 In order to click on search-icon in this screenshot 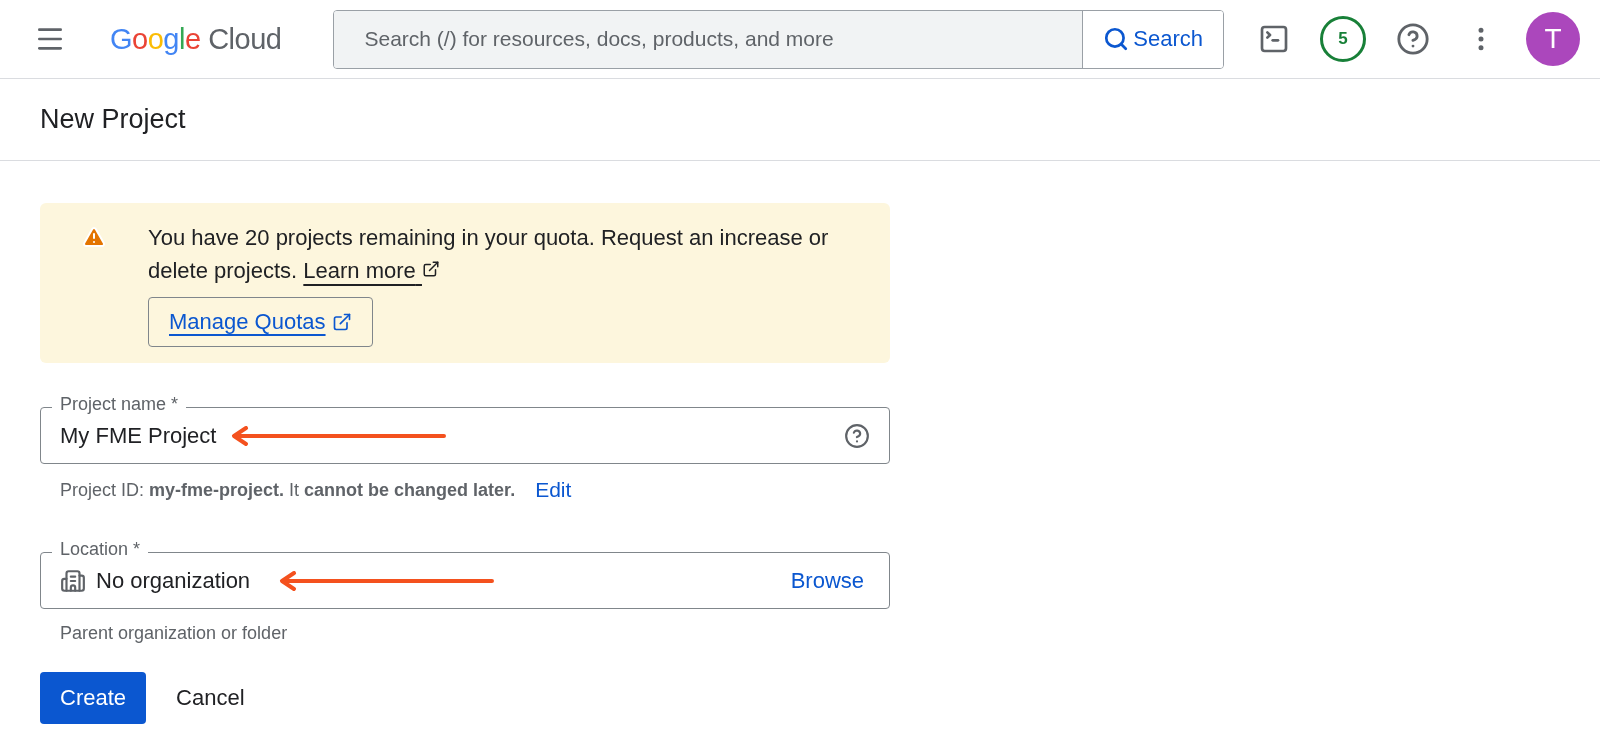, I will do `click(1116, 39)`.